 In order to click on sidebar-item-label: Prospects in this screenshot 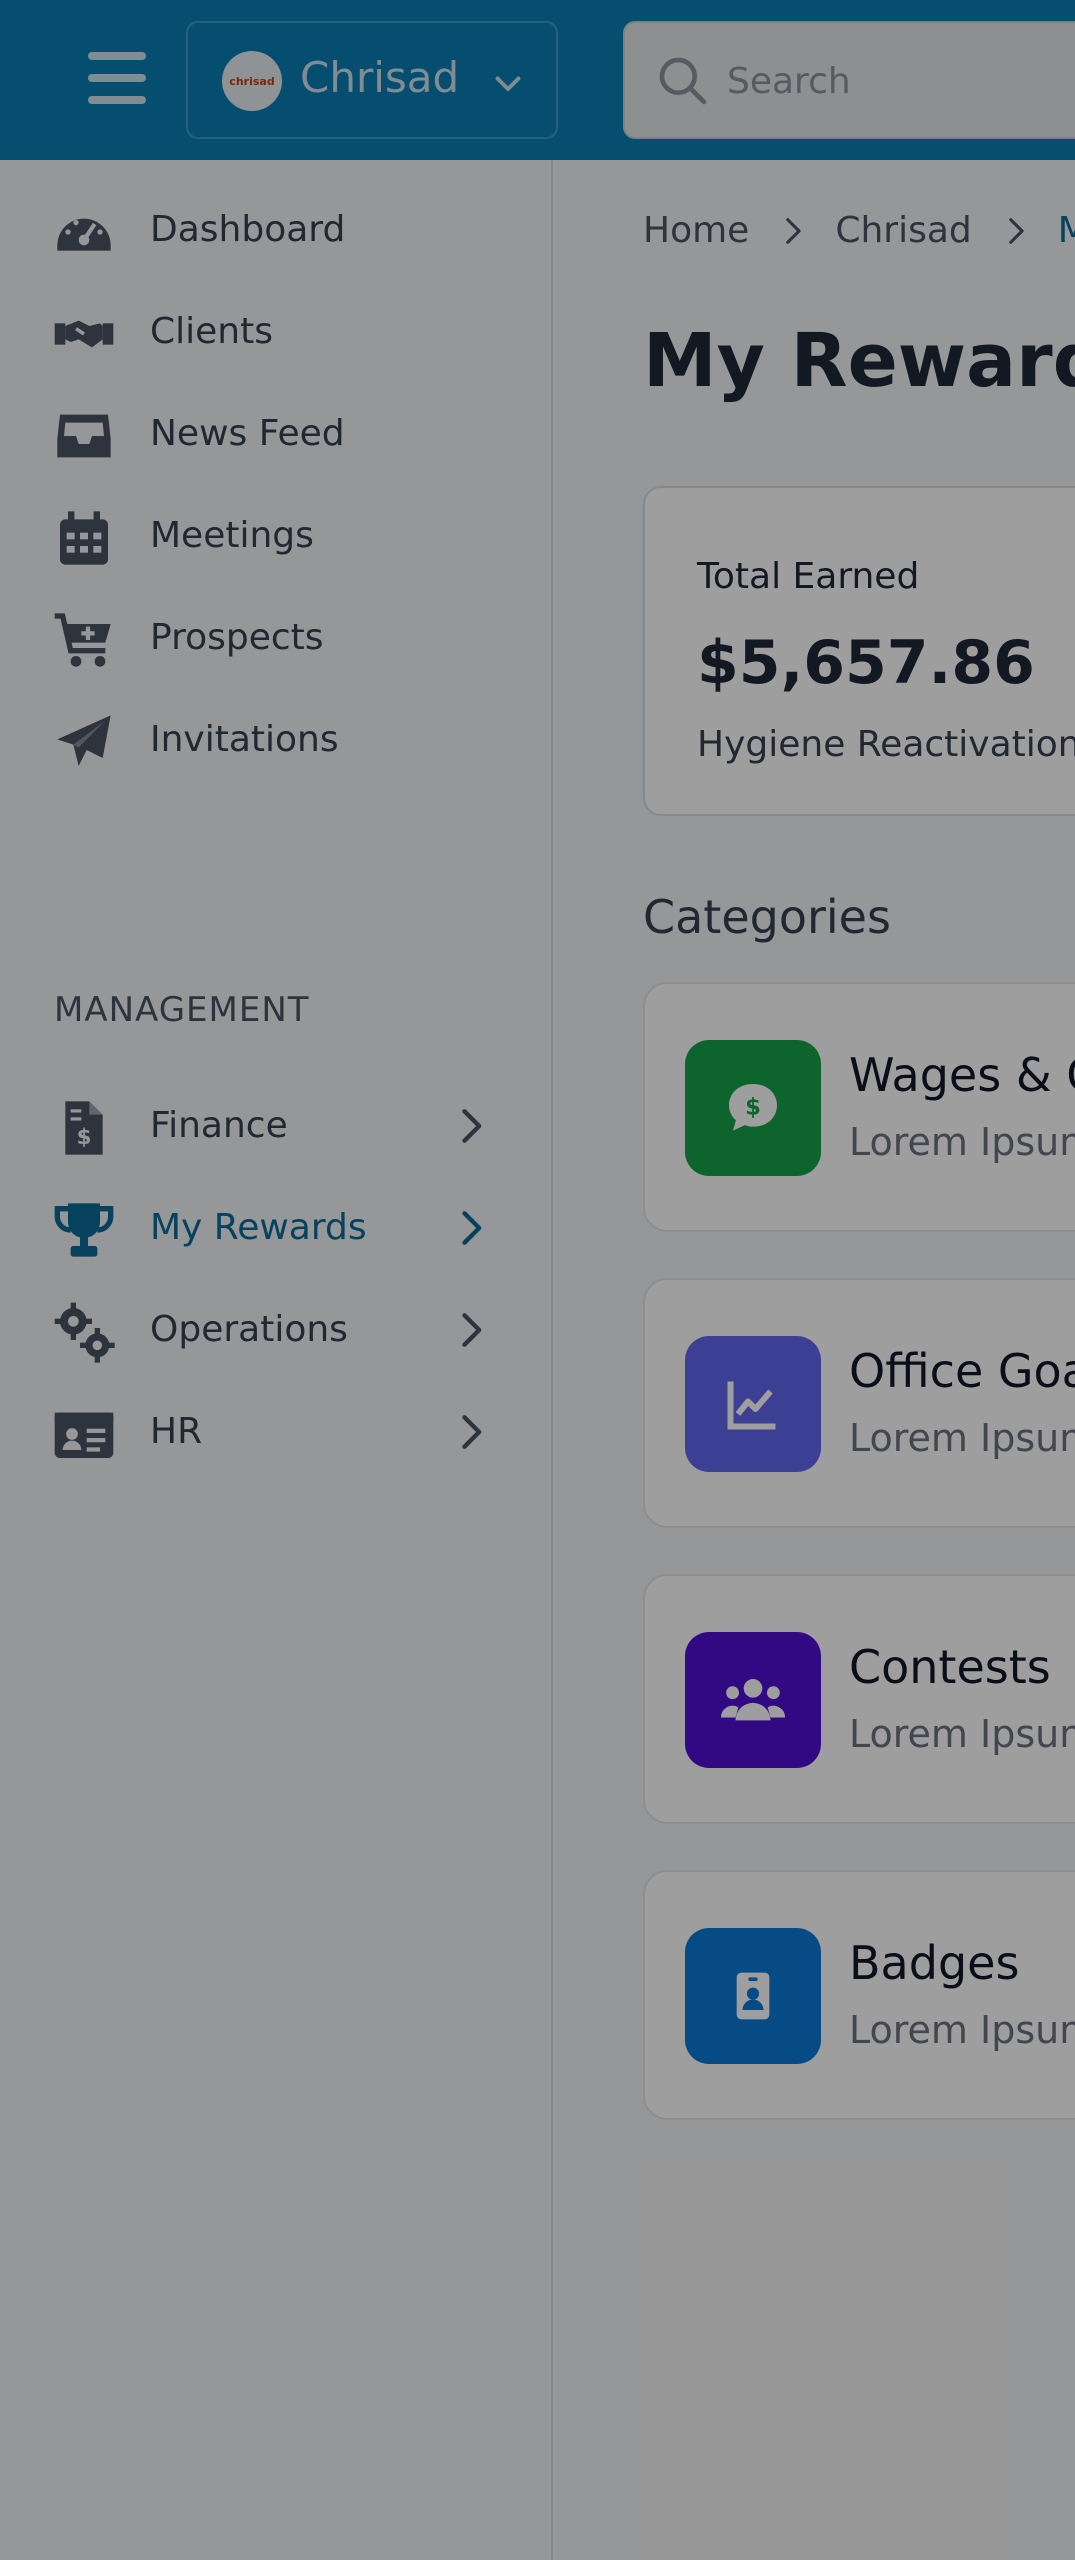, I will do `click(237, 637)`.